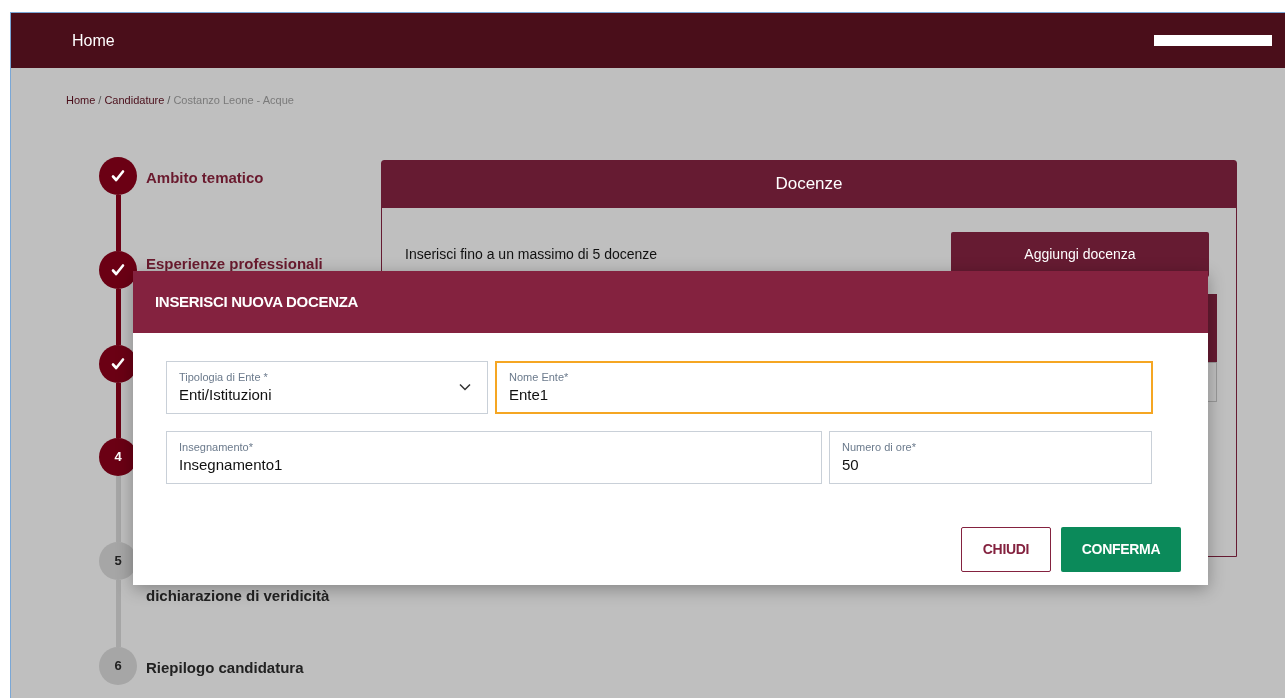 This screenshot has width=1285, height=698. Describe the element at coordinates (225, 667) in the screenshot. I see `step-label: Riepilogo candidatura` at that location.